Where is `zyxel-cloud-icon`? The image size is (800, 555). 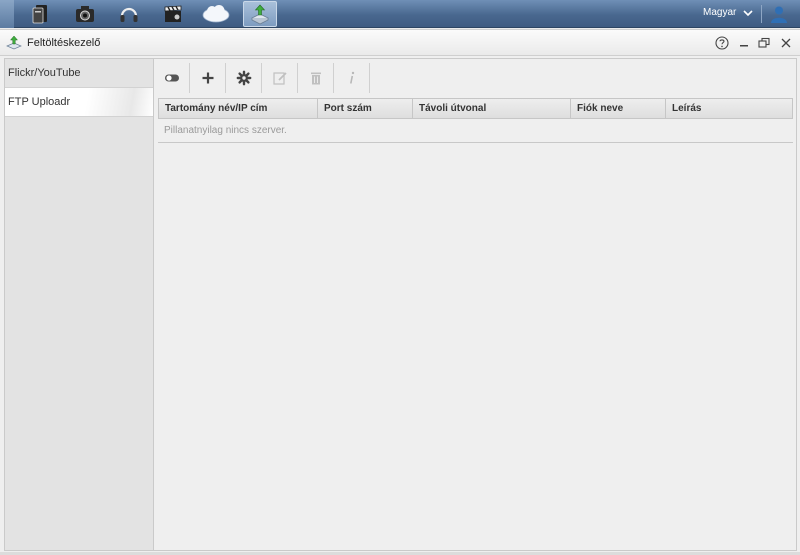 zyxel-cloud-icon is located at coordinates (216, 14).